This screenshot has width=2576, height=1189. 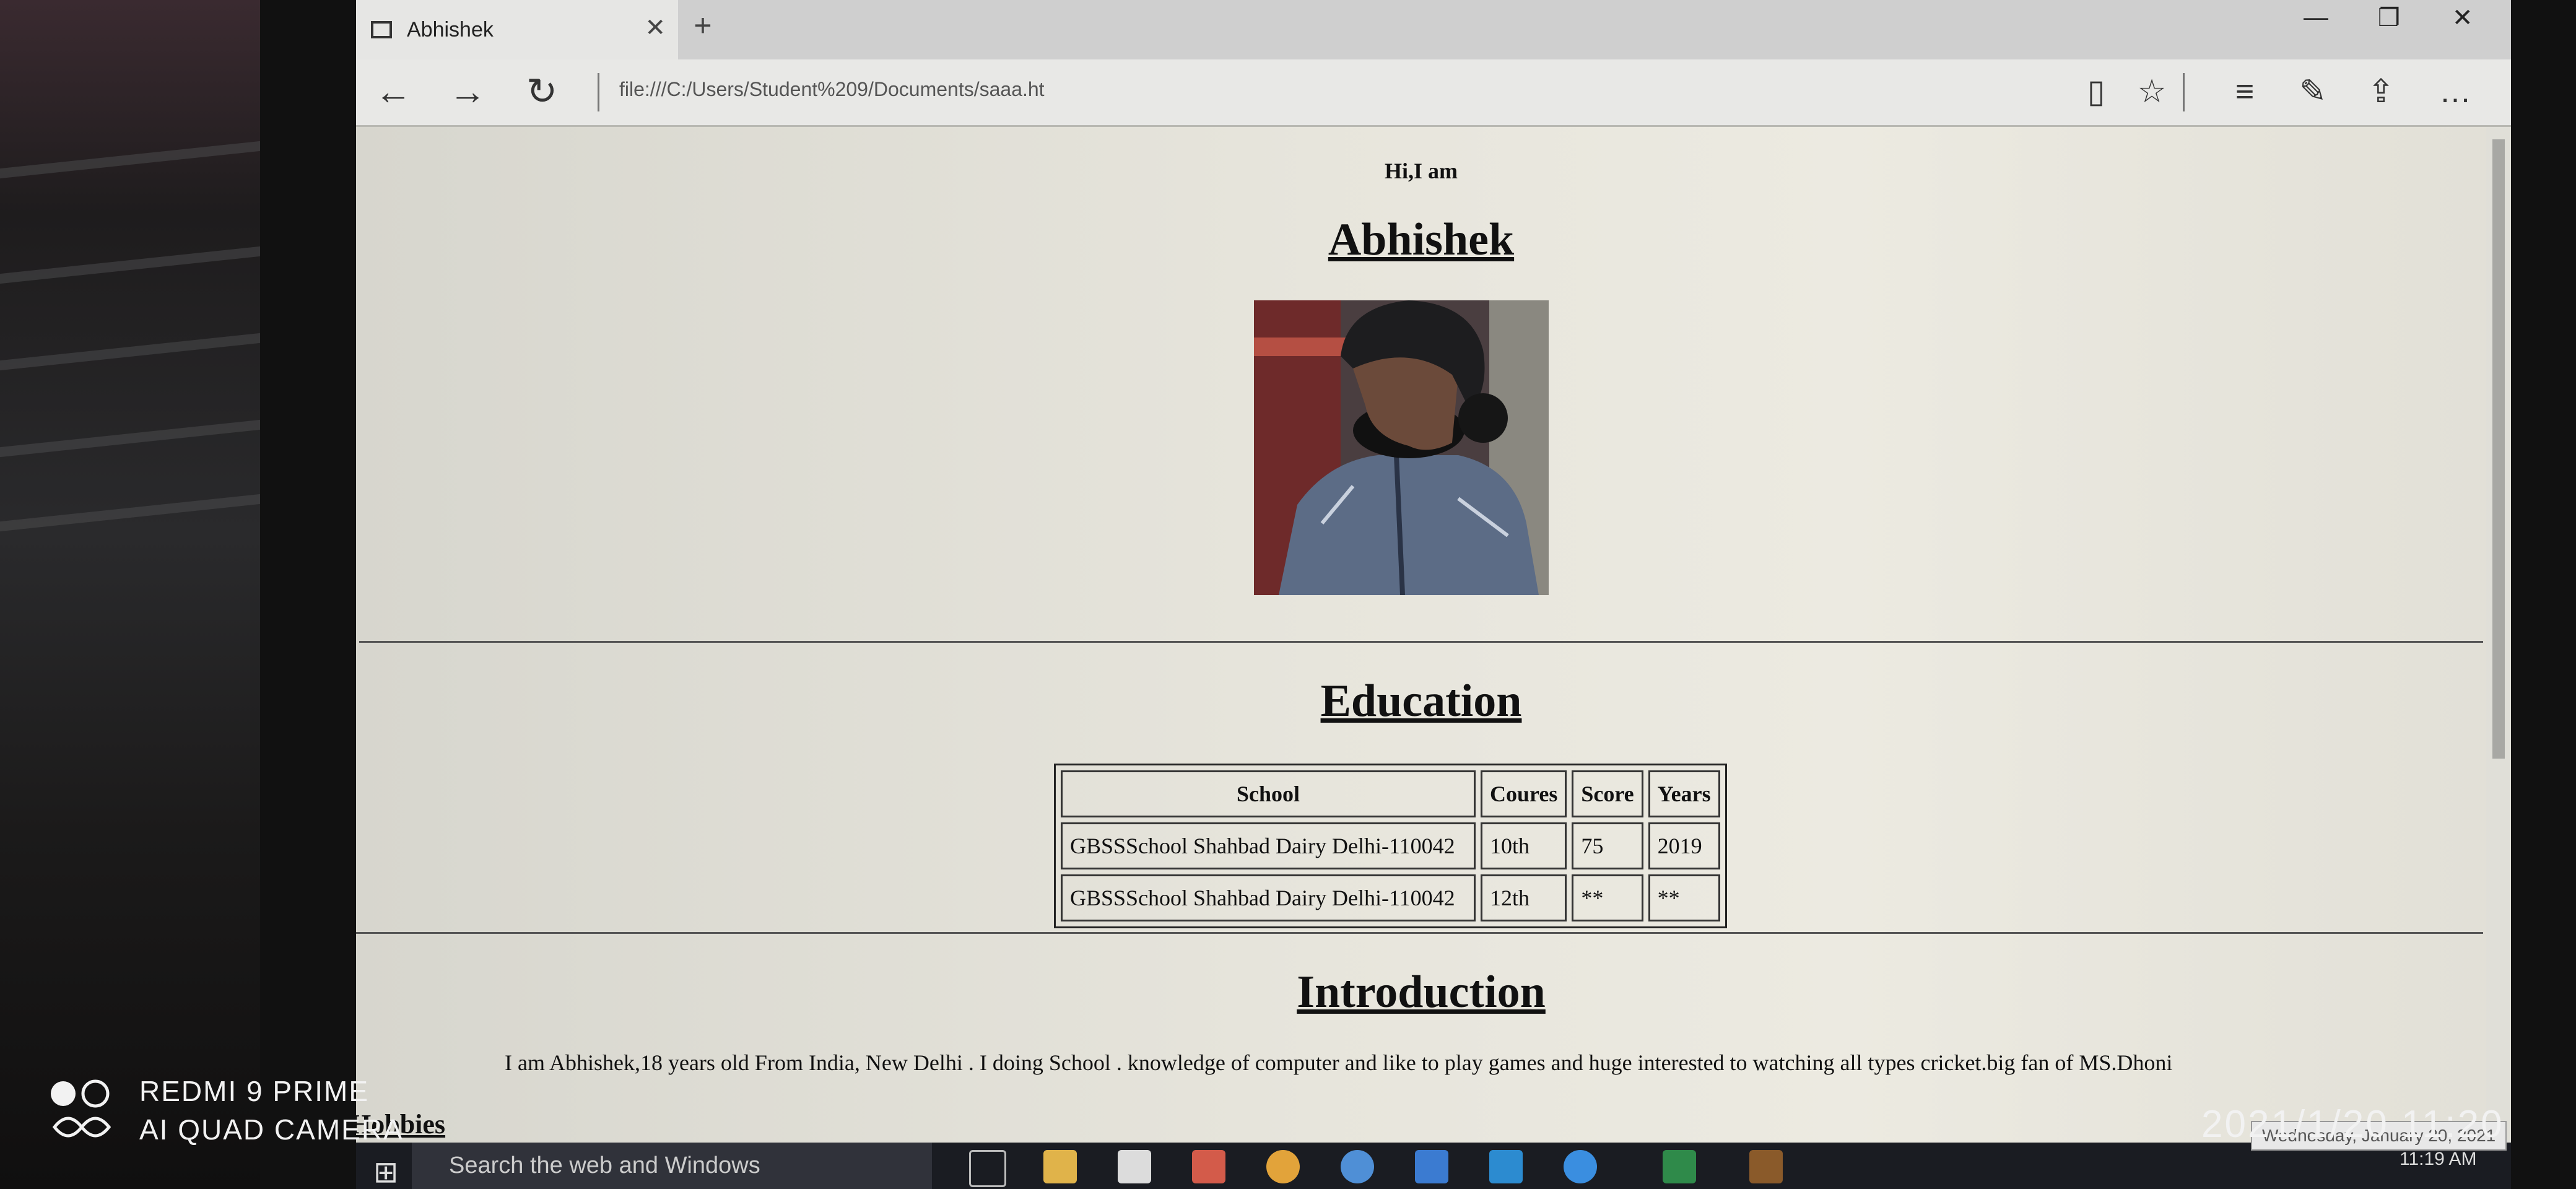 I want to click on back-arrow-icon: ←, so click(x=393, y=91).